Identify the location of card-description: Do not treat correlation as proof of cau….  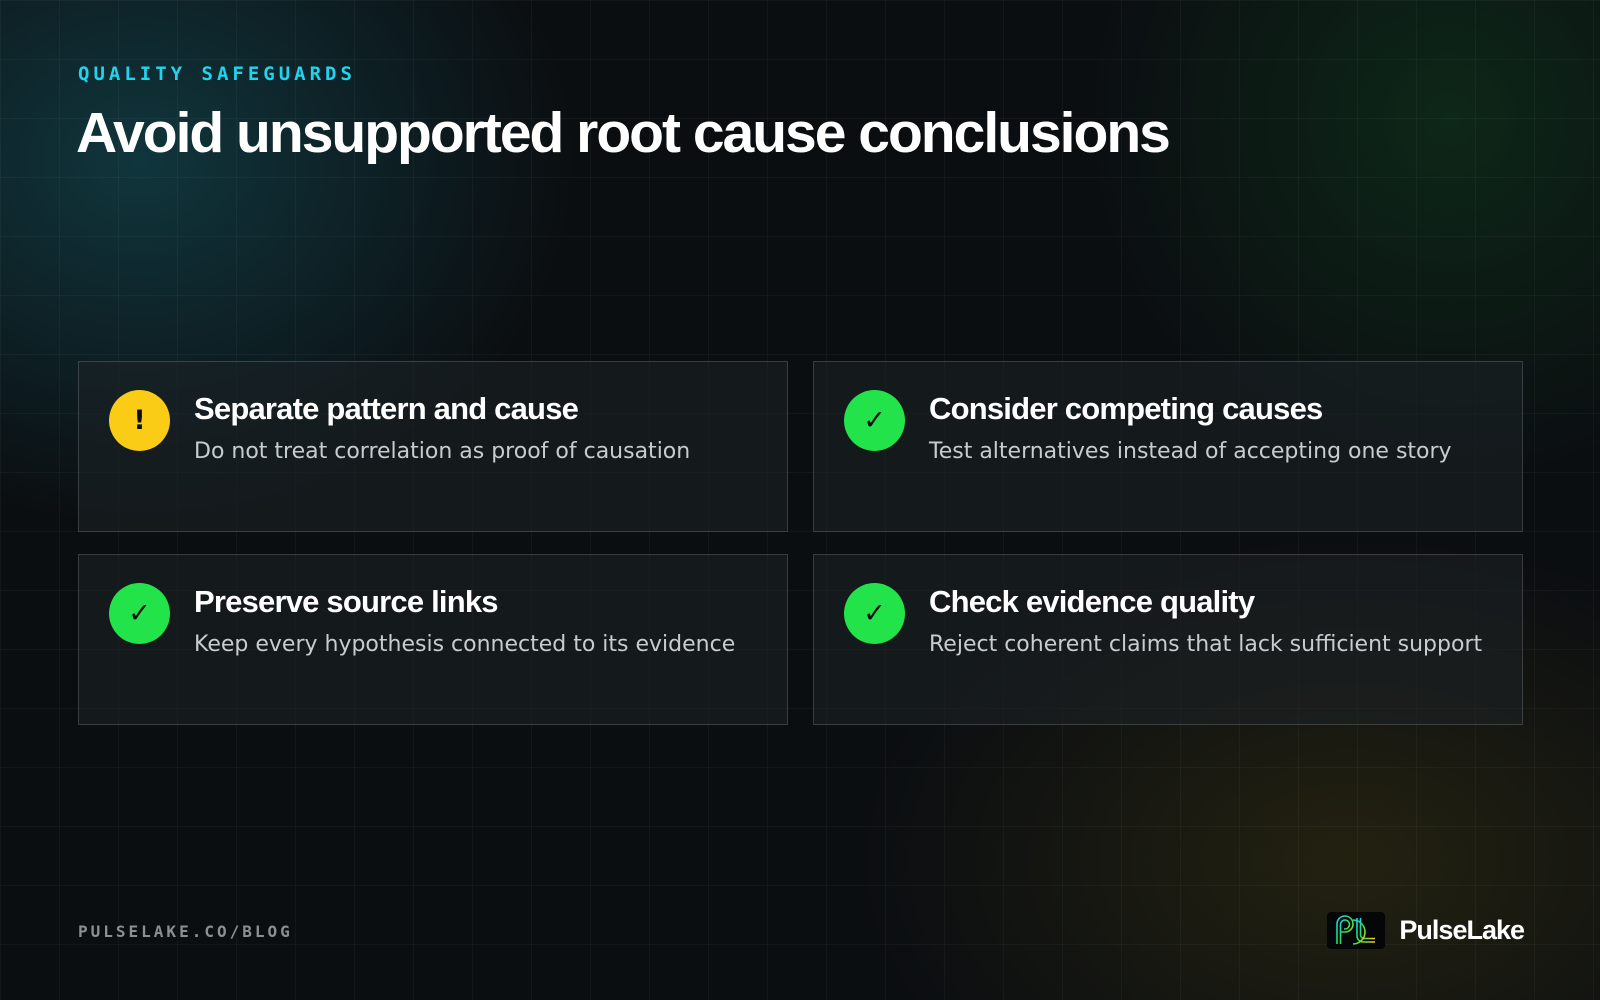
(442, 451).